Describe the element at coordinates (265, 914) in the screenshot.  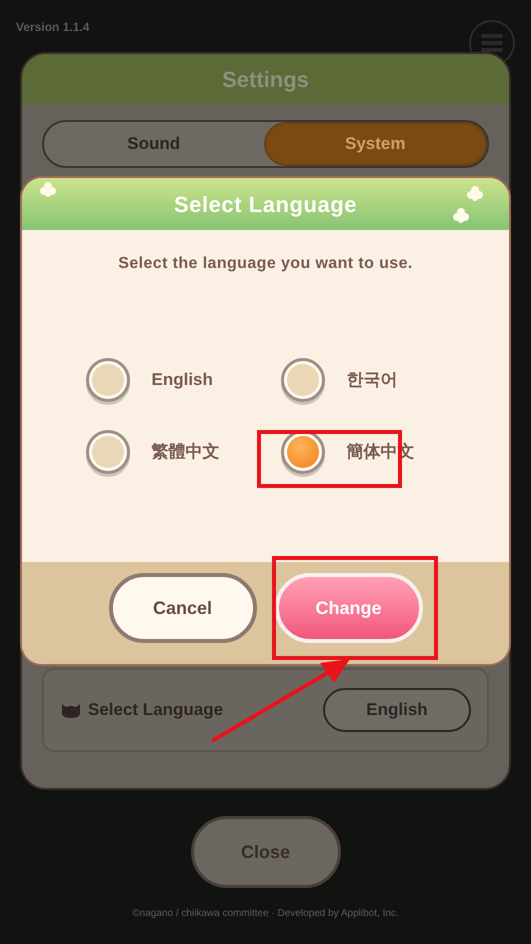
I see `copyright-text: ©nagano / chiikawa committee · Developed by Applibot, Inc.` at that location.